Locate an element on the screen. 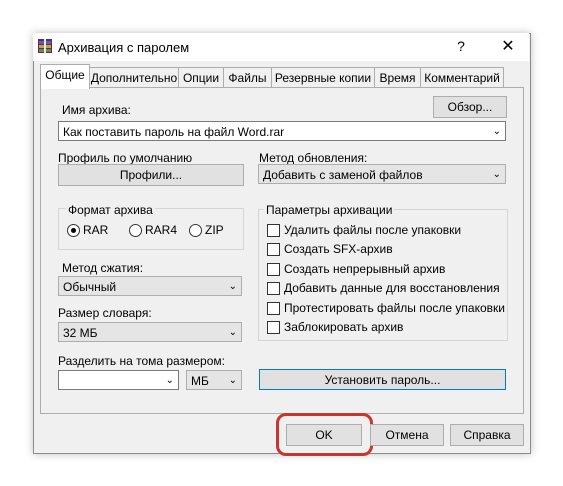 The height and width of the screenshot is (486, 563). ok-highlight-frame is located at coordinates (324, 434).